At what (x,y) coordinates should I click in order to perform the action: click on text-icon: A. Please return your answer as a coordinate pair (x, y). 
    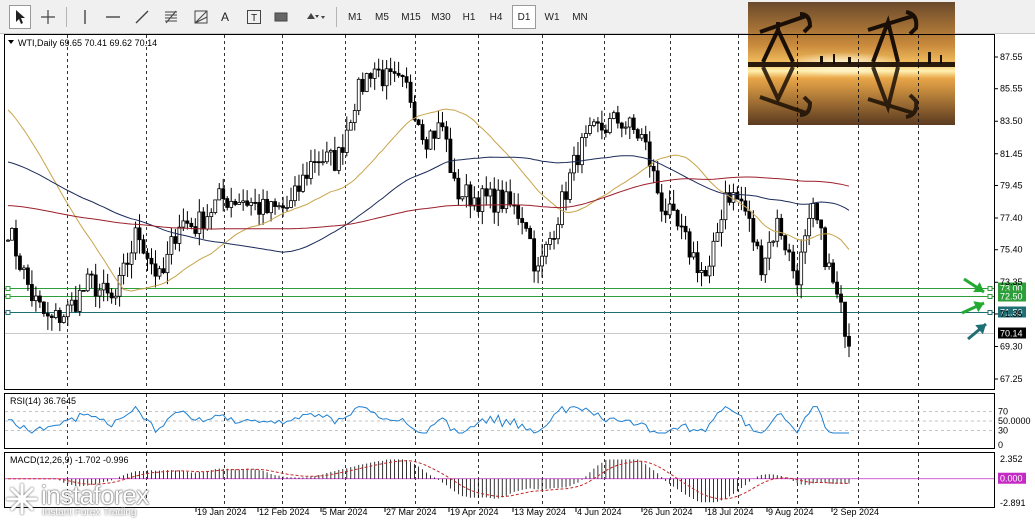
    Looking at the image, I should click on (225, 17).